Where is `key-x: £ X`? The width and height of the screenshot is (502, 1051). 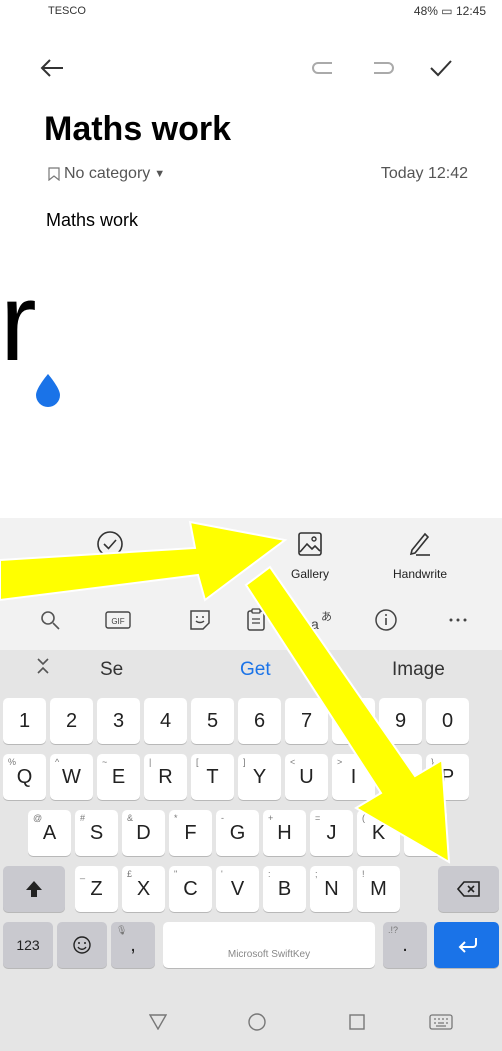 key-x: £ X is located at coordinates (143, 889).